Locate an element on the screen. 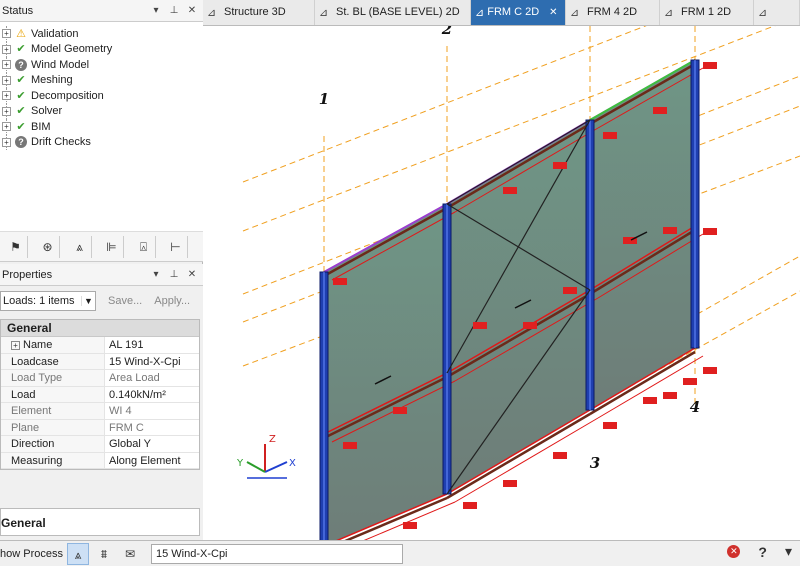 This screenshot has height=566, width=800. loadcase-combo: 15 Wind-X-Cpi is located at coordinates (276, 553).